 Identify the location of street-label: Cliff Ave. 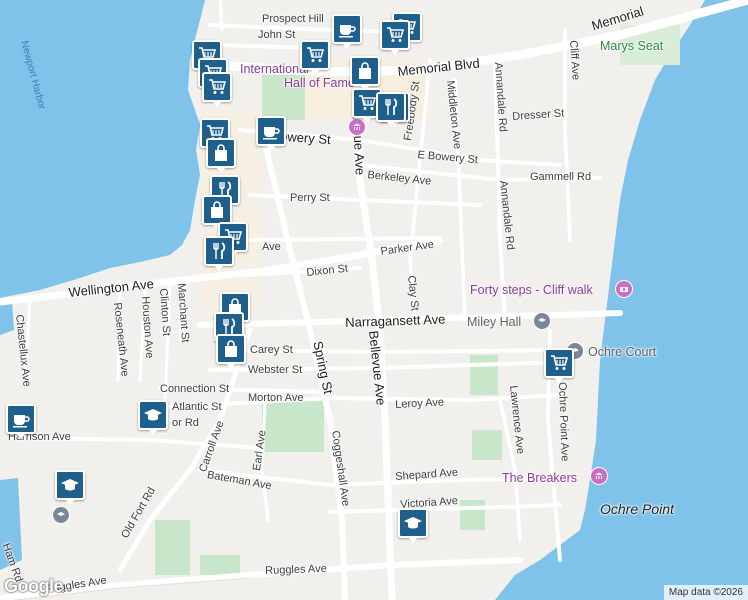
(574, 60).